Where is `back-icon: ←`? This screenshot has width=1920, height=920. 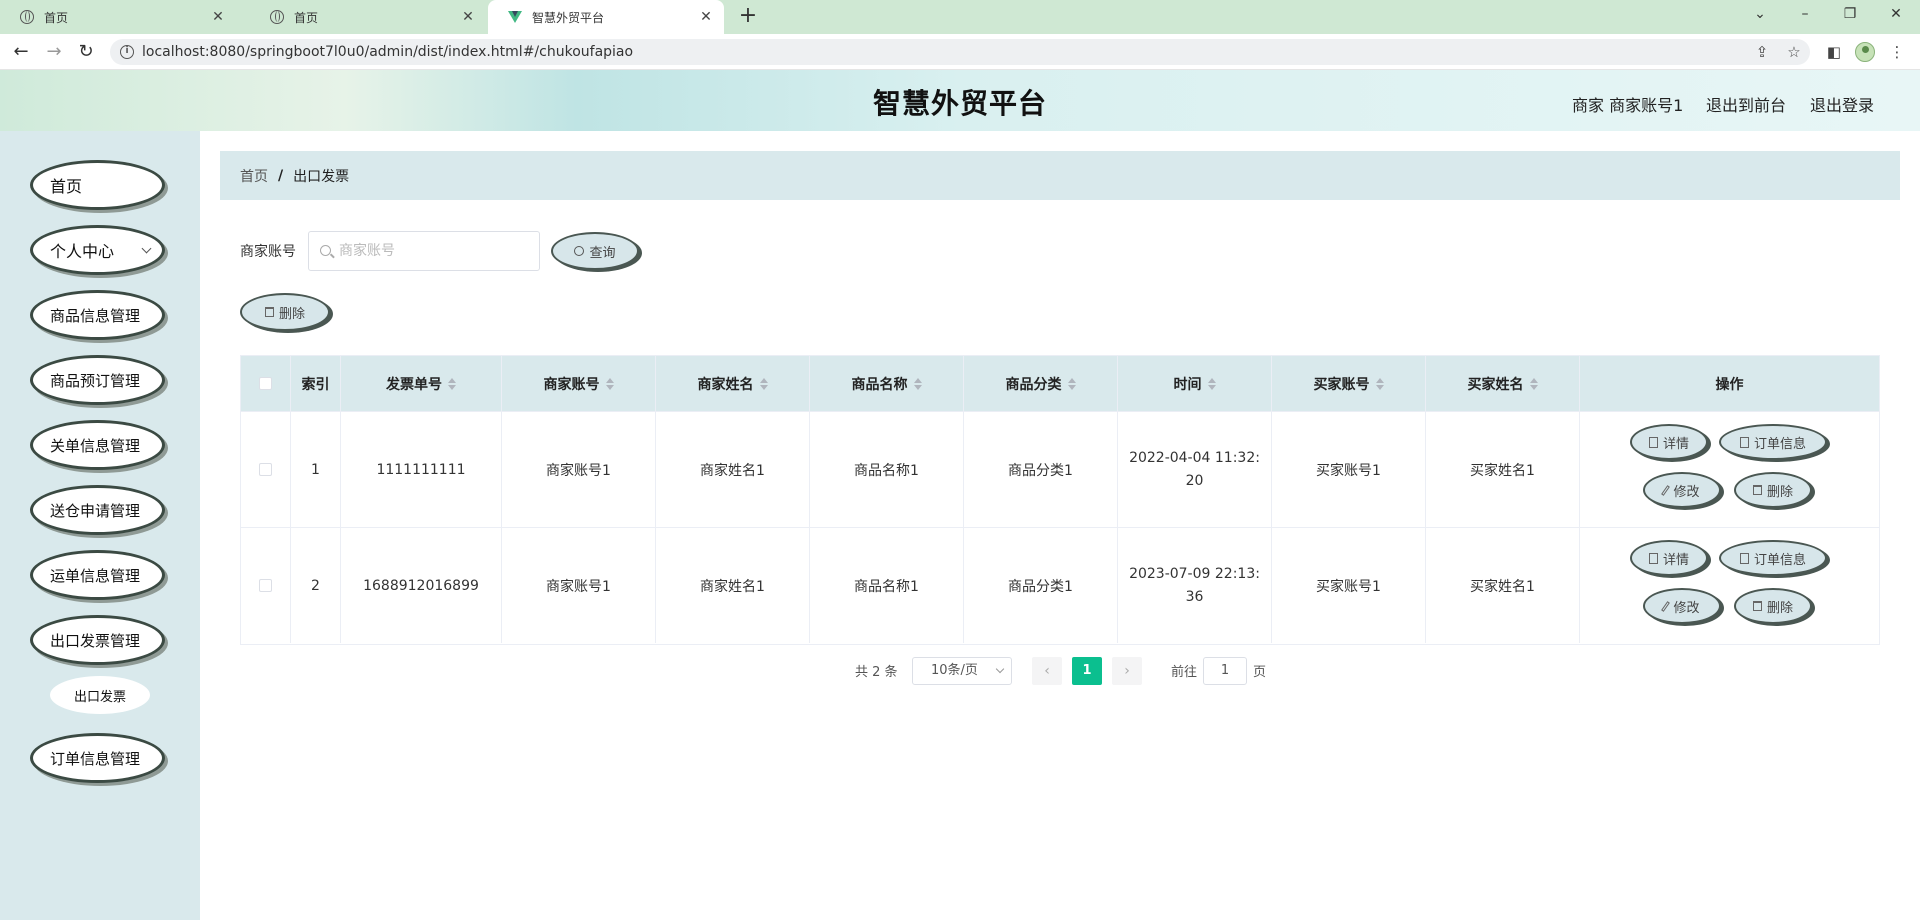 back-icon: ← is located at coordinates (21, 51).